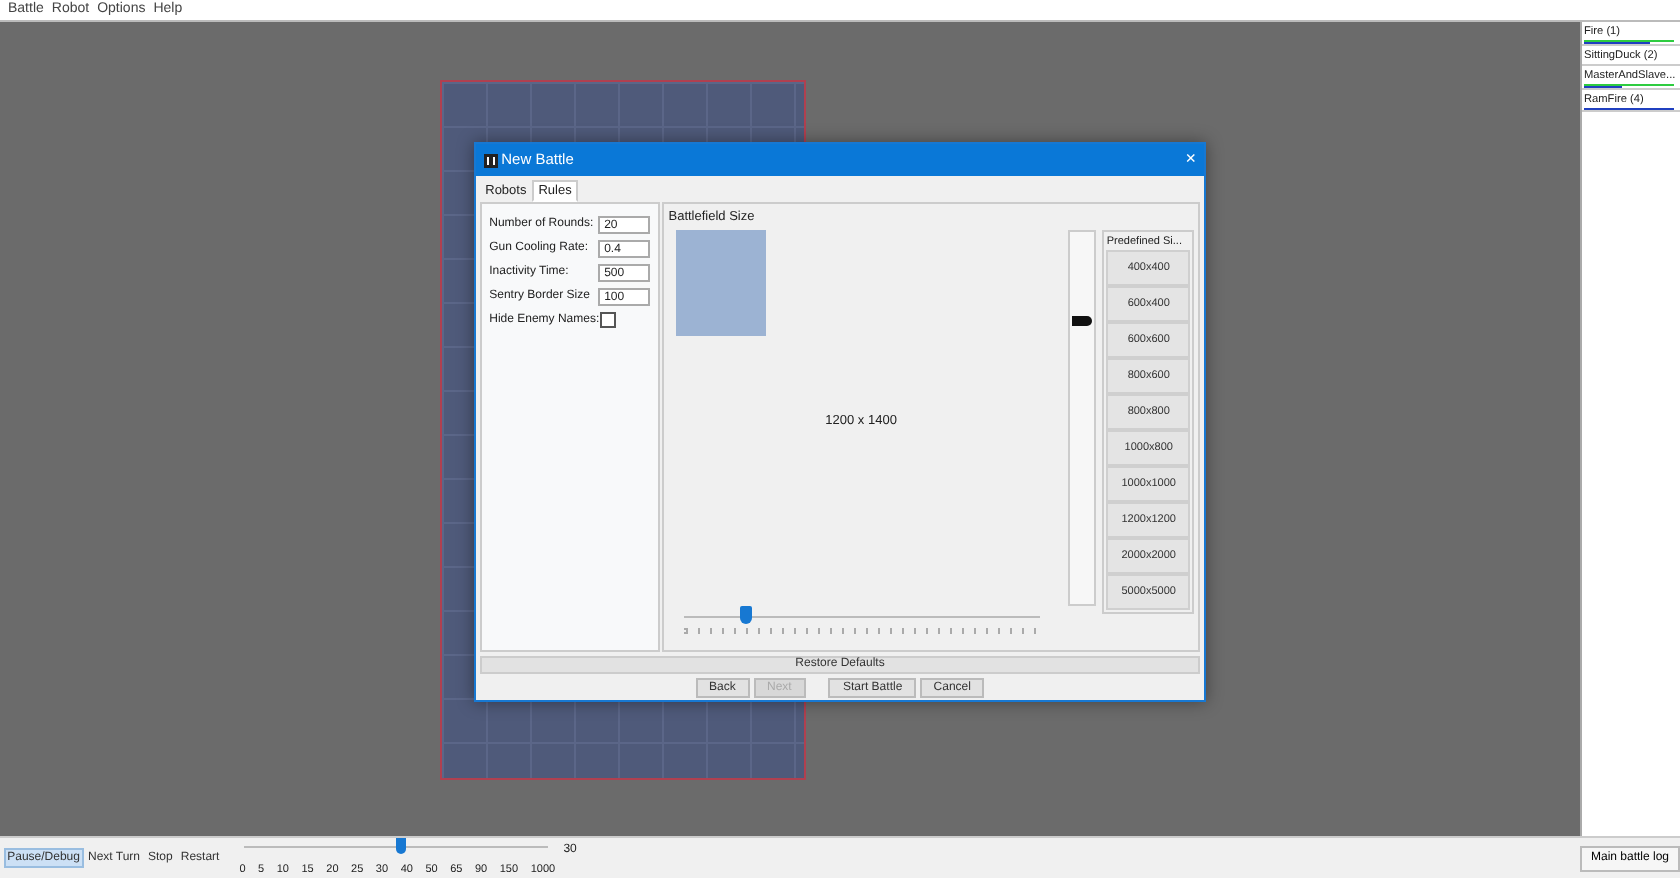 The height and width of the screenshot is (878, 1680). What do you see at coordinates (721, 283) in the screenshot?
I see `battlefield-preview` at bounding box center [721, 283].